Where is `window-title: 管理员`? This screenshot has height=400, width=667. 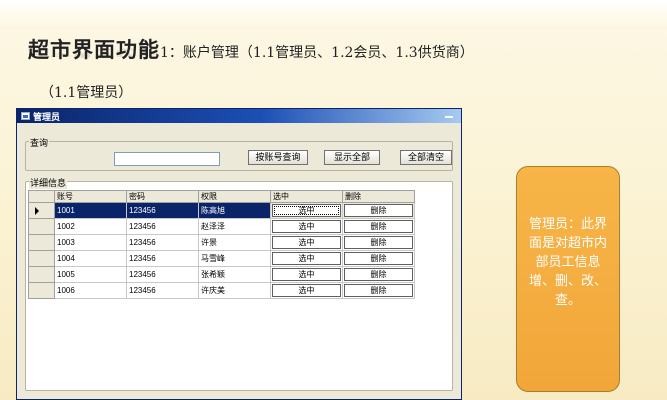
window-title: 管理员 is located at coordinates (47, 116).